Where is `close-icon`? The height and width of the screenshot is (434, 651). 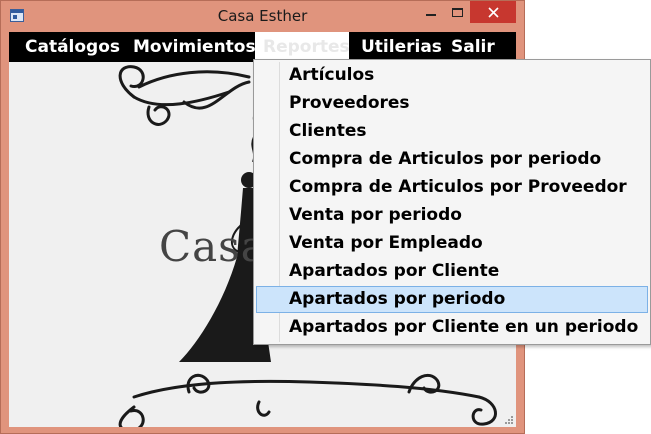 close-icon is located at coordinates (493, 12).